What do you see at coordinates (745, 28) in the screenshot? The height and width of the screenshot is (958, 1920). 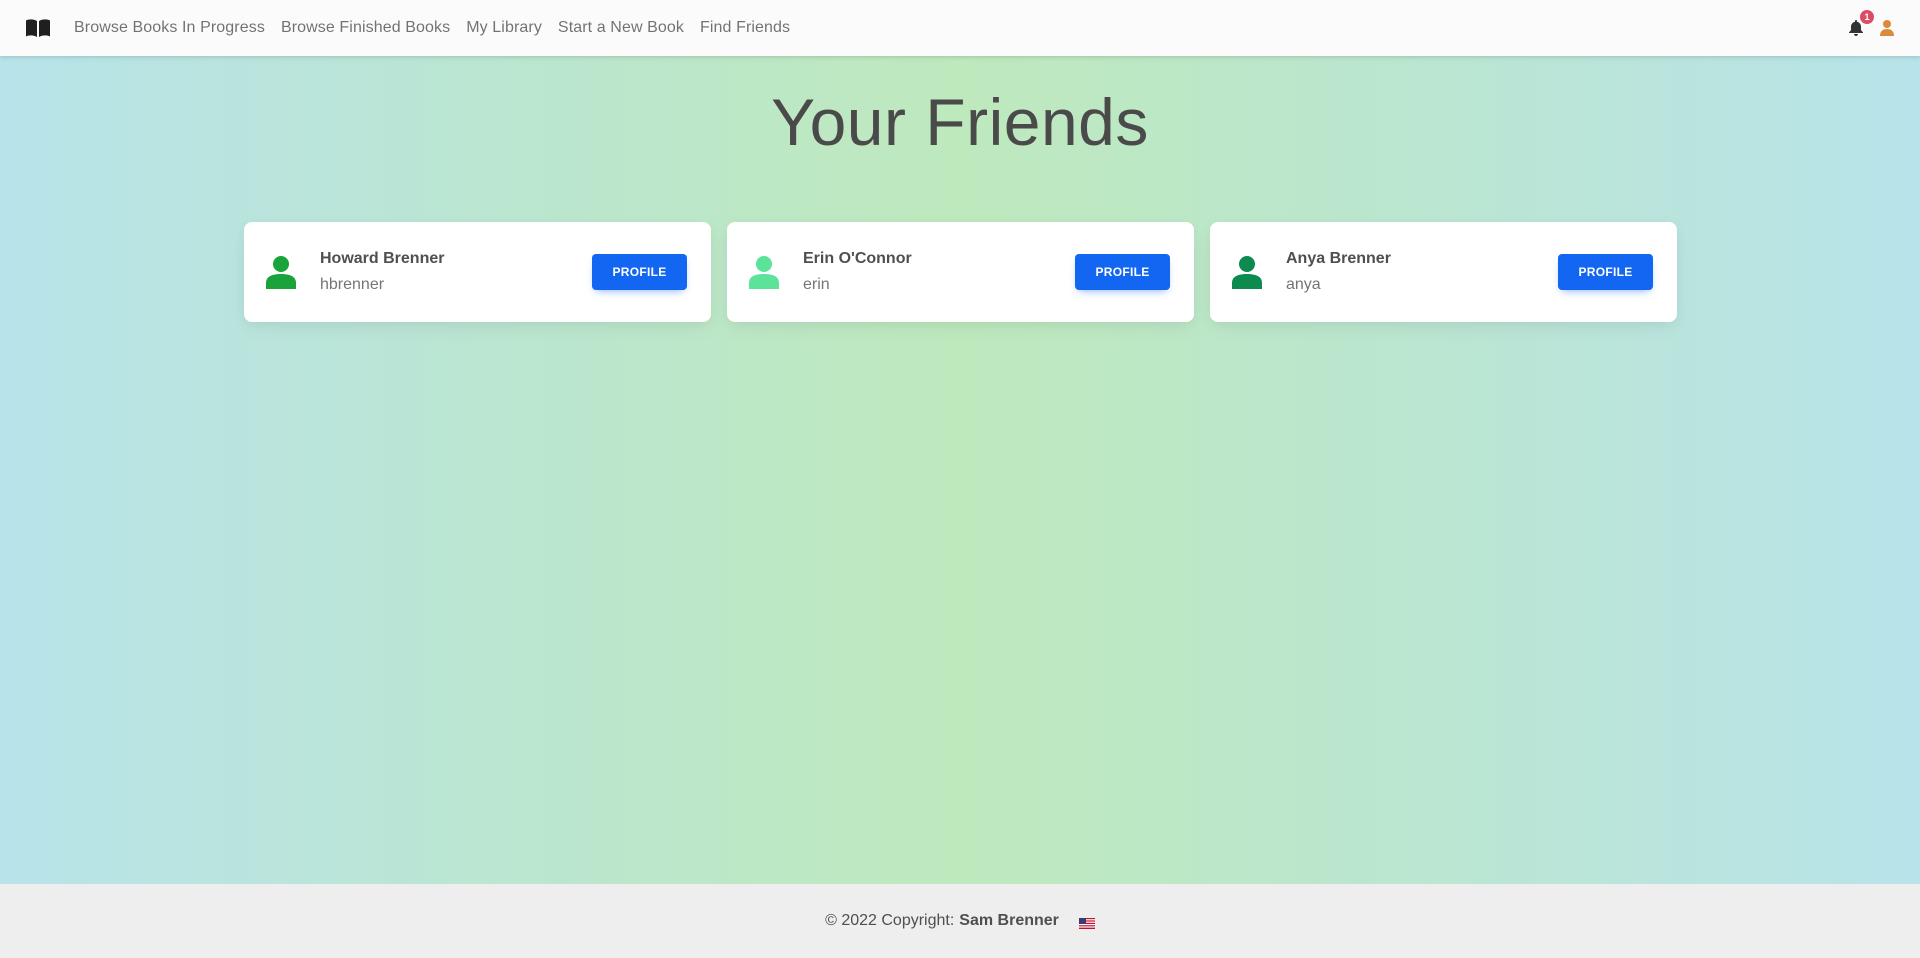 I see `nav-link-find-friends: Find Friends` at bounding box center [745, 28].